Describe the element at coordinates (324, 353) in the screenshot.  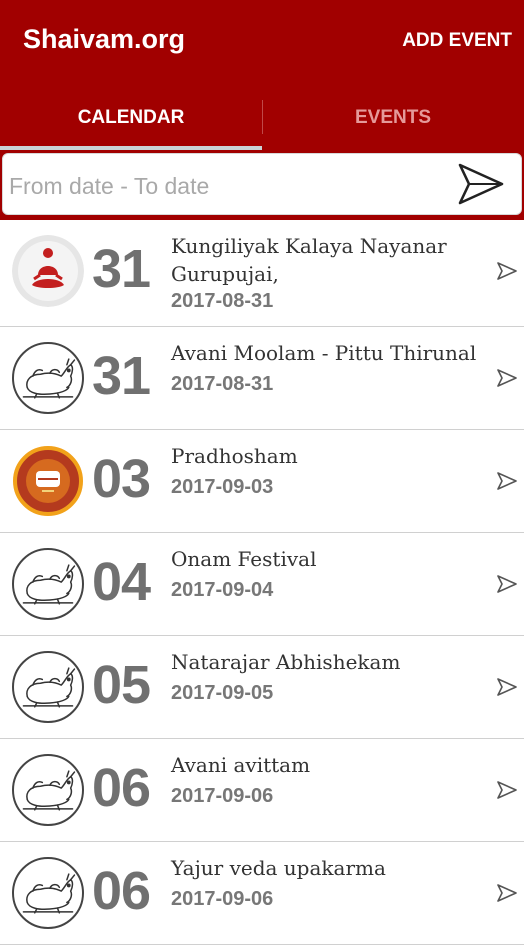
I see `event-title: Avani Moolam - Pittu Thirunal` at that location.